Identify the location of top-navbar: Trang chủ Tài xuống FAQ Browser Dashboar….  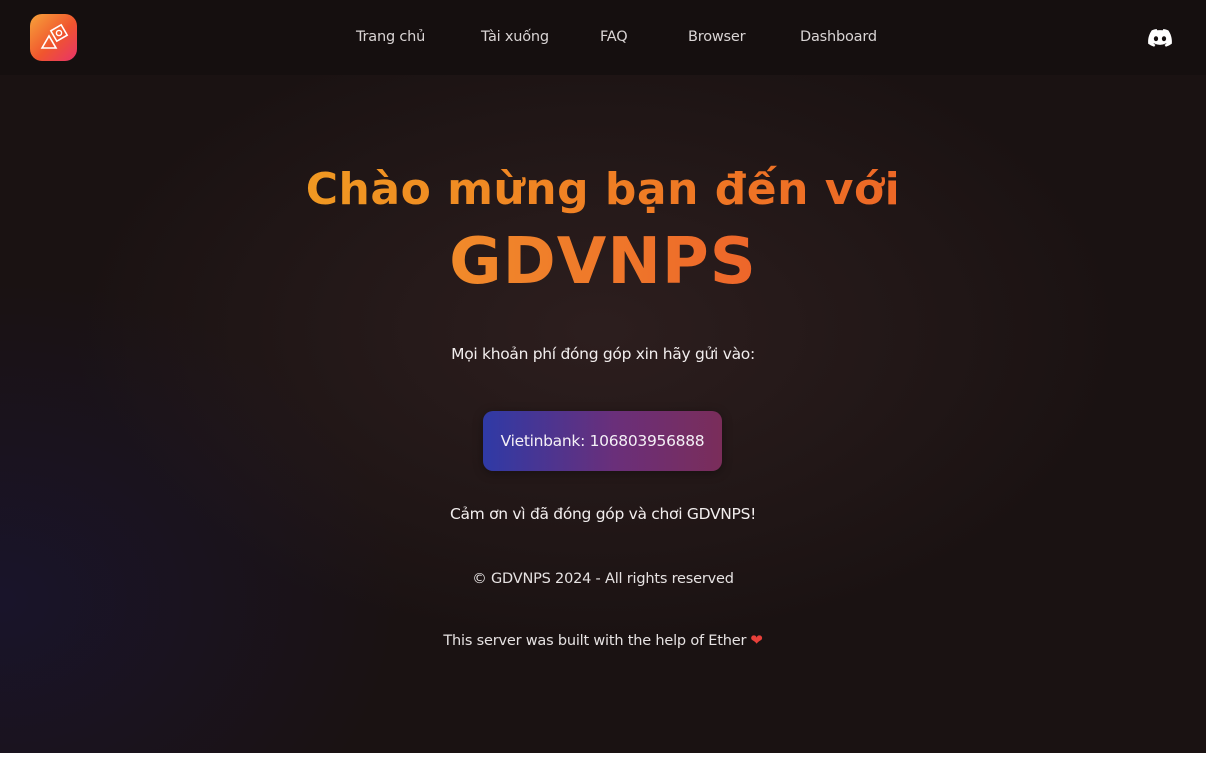
(603, 37).